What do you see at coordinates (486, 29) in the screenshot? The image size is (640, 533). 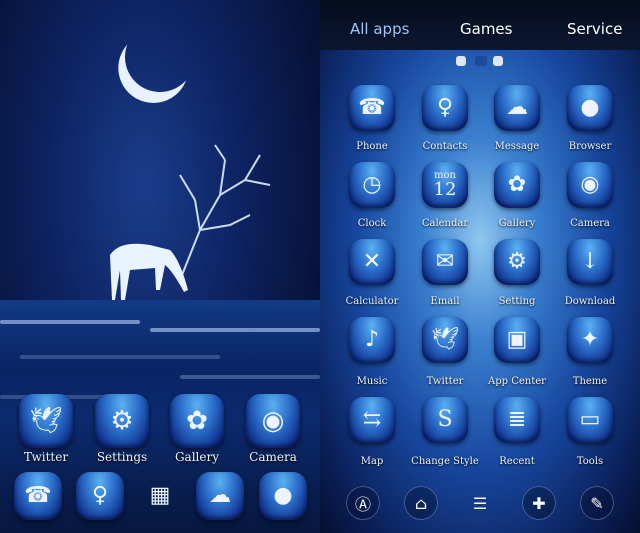 I see `tab-games: Games` at bounding box center [486, 29].